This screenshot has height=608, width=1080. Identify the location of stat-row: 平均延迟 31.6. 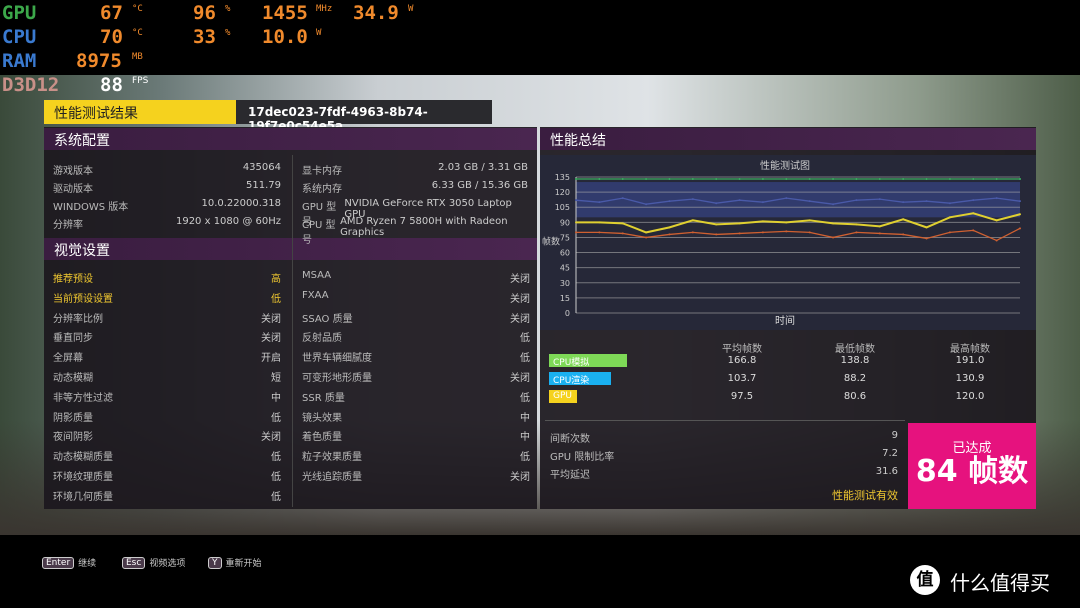
(724, 474).